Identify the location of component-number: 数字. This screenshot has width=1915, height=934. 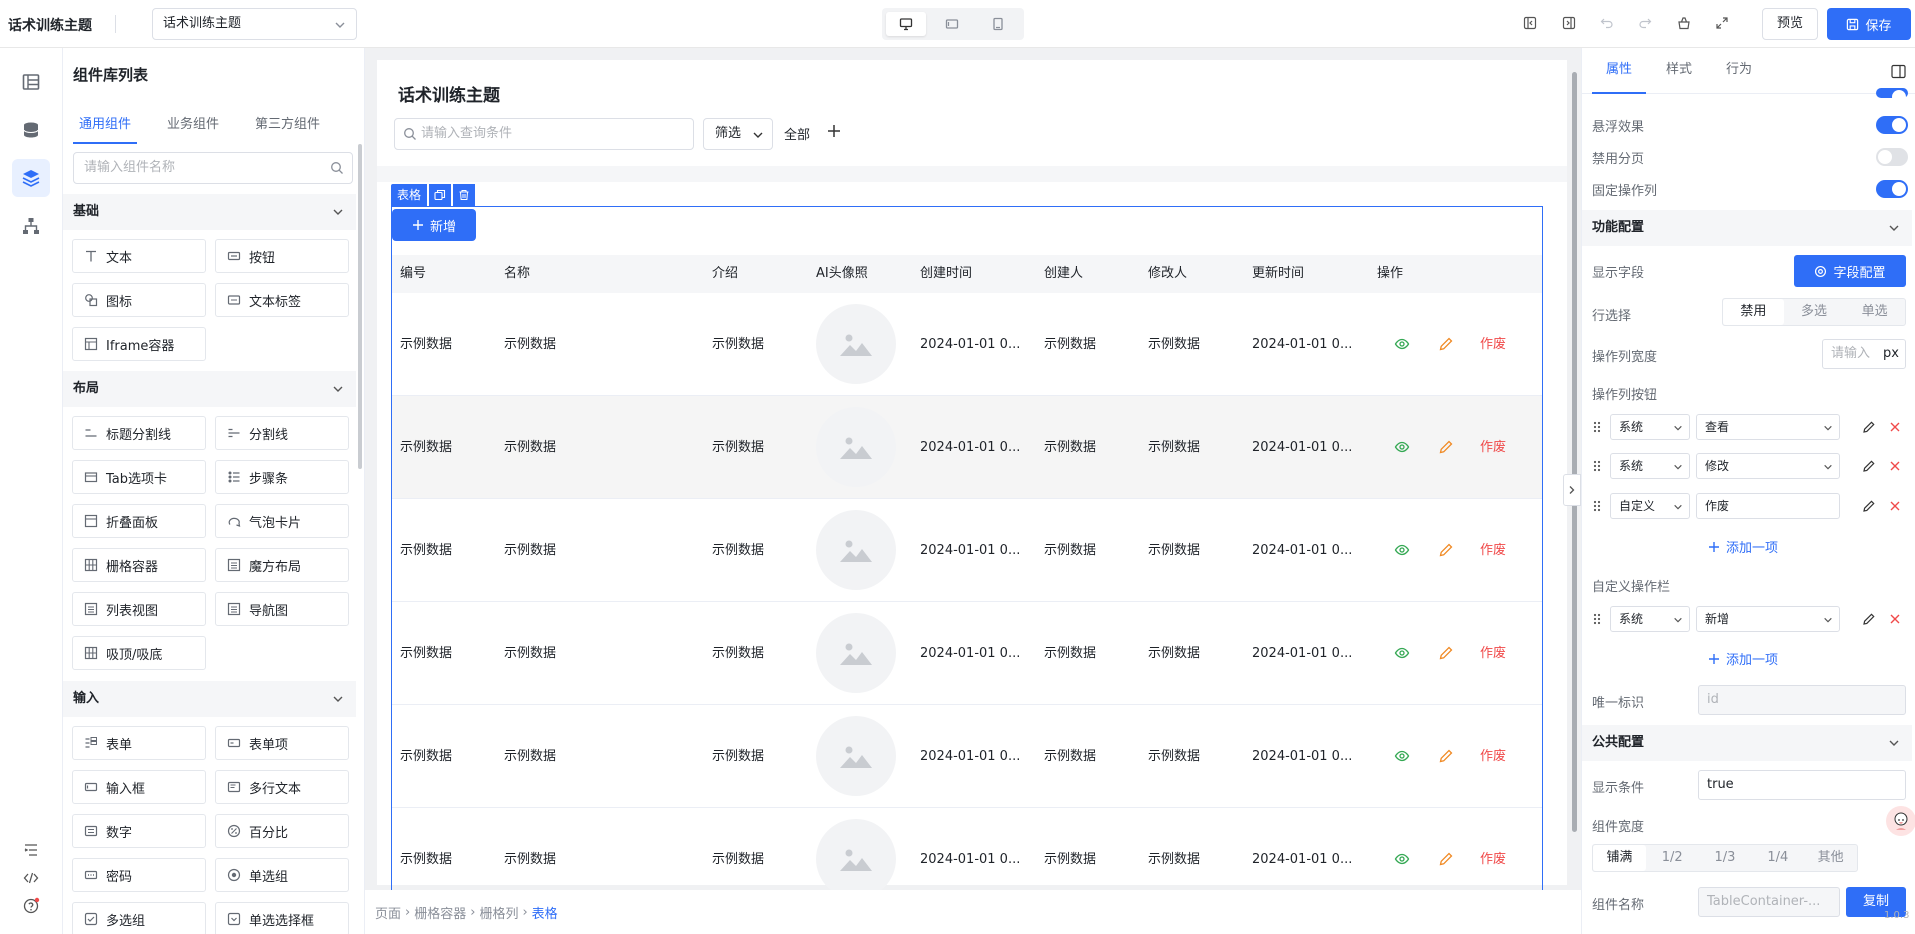
(139, 831).